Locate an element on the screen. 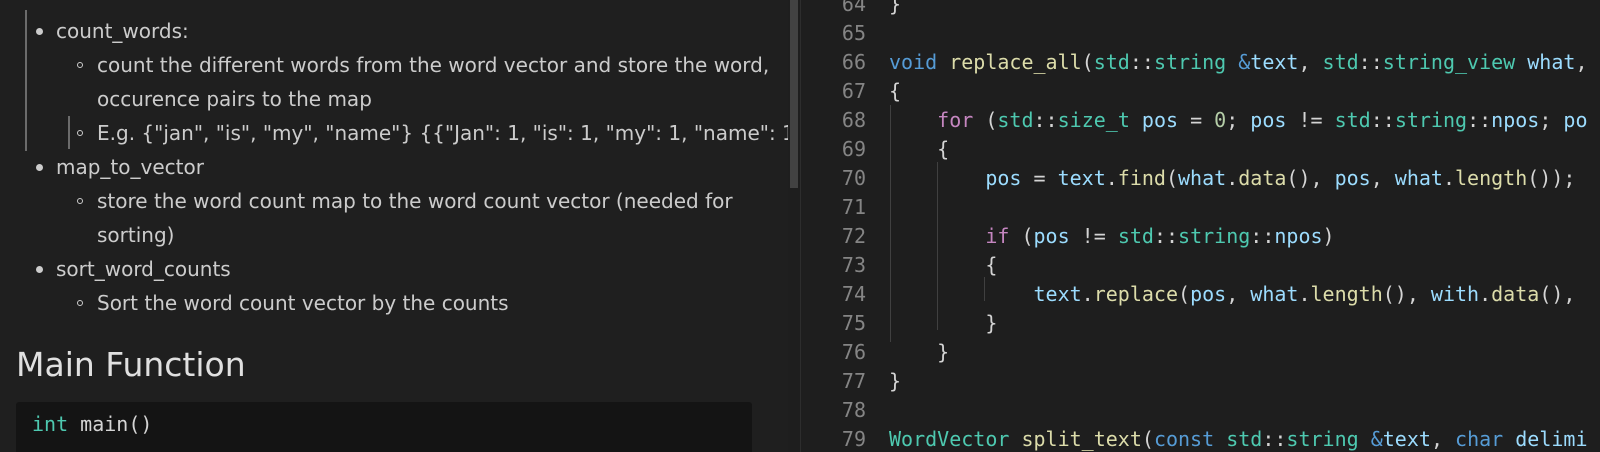 The height and width of the screenshot is (452, 1600). bullet-icon is located at coordinates (39, 167).